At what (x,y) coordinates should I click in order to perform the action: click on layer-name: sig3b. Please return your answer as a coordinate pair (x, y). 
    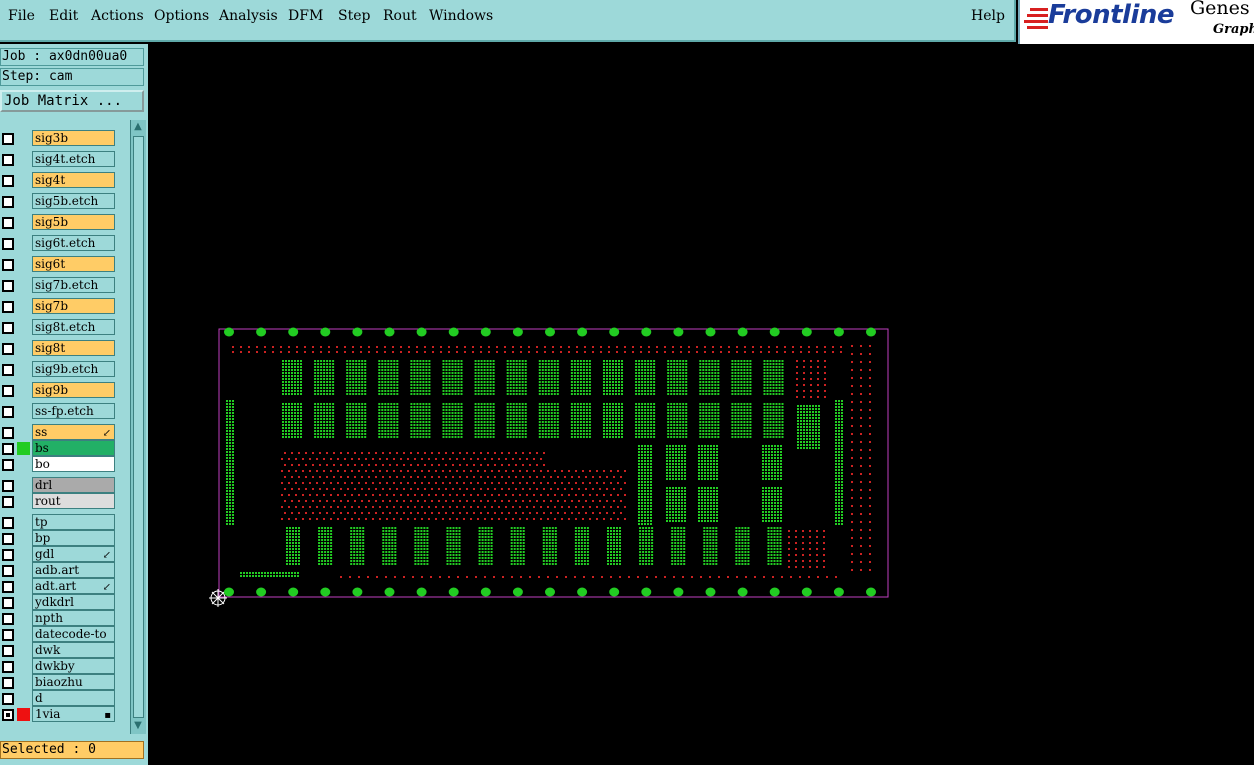
    Looking at the image, I should click on (73, 138).